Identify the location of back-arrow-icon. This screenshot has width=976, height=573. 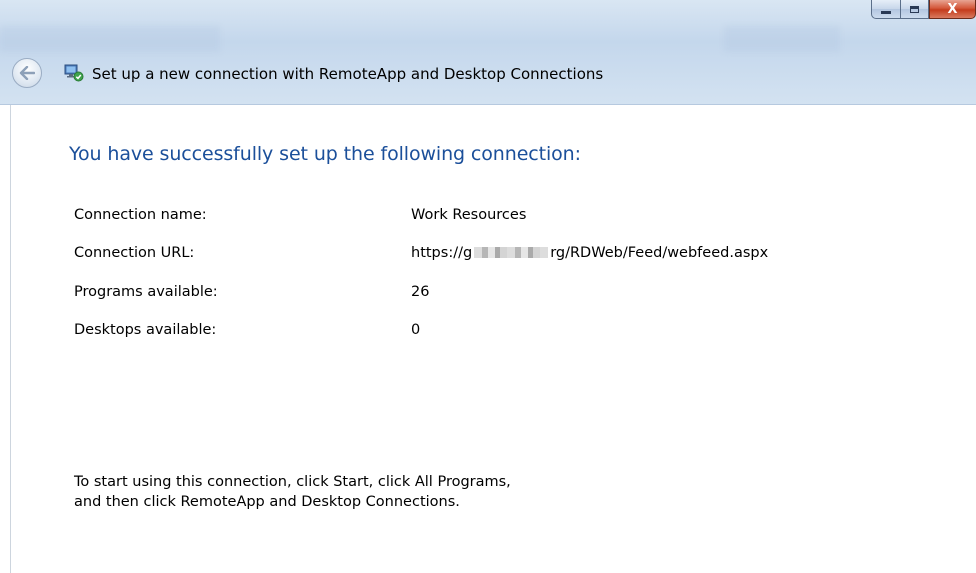
(27, 73).